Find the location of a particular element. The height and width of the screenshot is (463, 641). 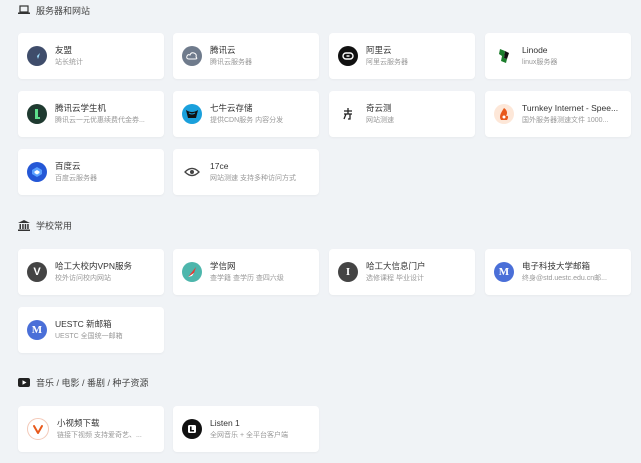

section-header-media: 音乐 / 电影 / 番剧 / 种子资源 is located at coordinates (83, 382).